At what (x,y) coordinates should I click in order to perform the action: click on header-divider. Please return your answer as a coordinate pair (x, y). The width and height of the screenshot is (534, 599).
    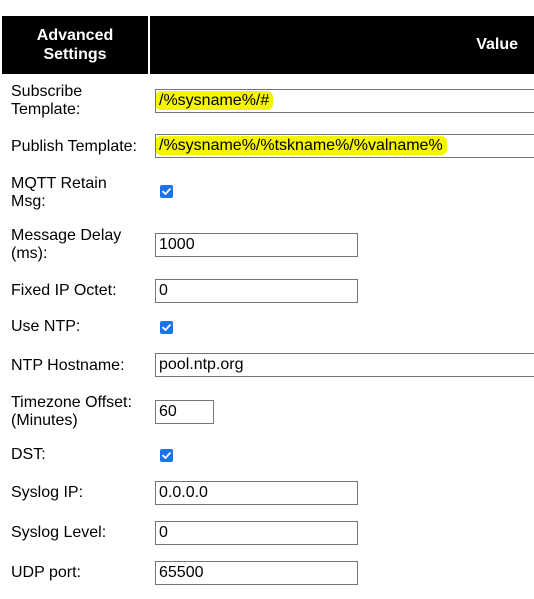
    Looking at the image, I should click on (149, 45).